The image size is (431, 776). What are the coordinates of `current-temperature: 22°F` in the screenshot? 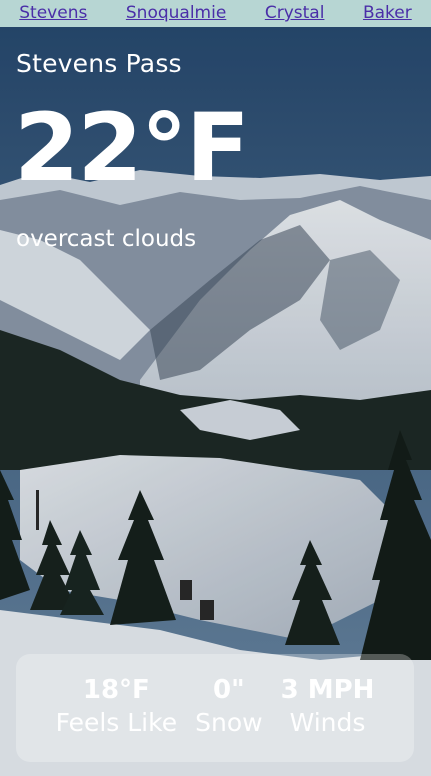 It's located at (132, 148).